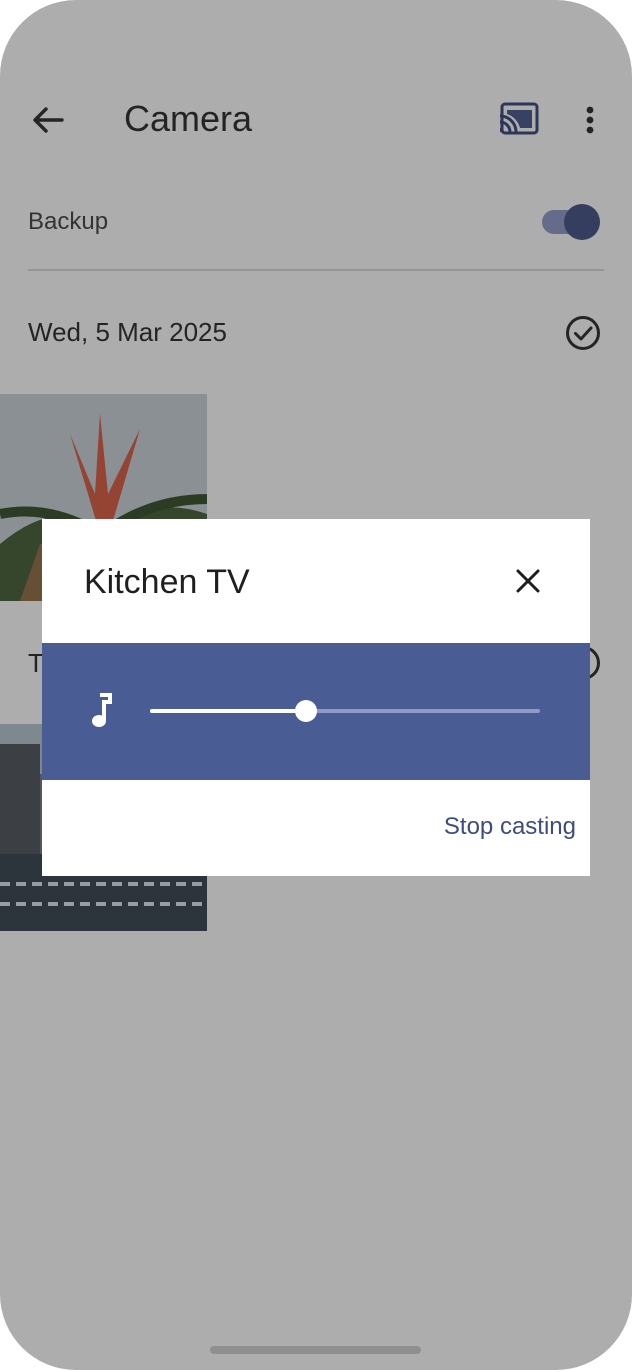 Image resolution: width=632 pixels, height=1370 pixels. Describe the element at coordinates (306, 711) in the screenshot. I see `volume-thumb` at that location.